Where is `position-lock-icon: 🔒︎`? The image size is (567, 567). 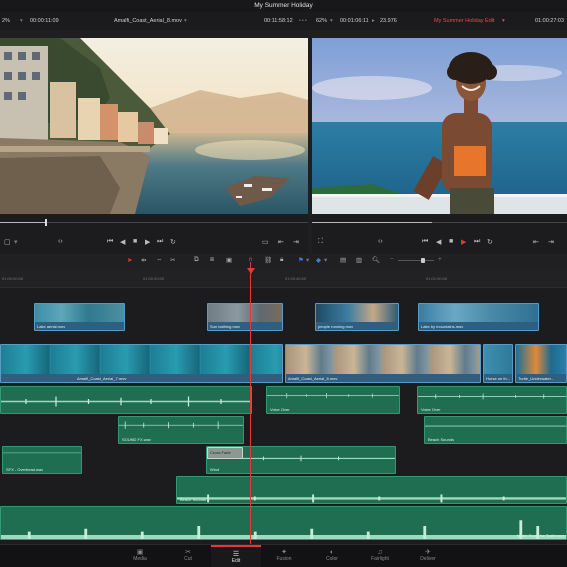 position-lock-icon: 🔒︎ is located at coordinates (281, 260).